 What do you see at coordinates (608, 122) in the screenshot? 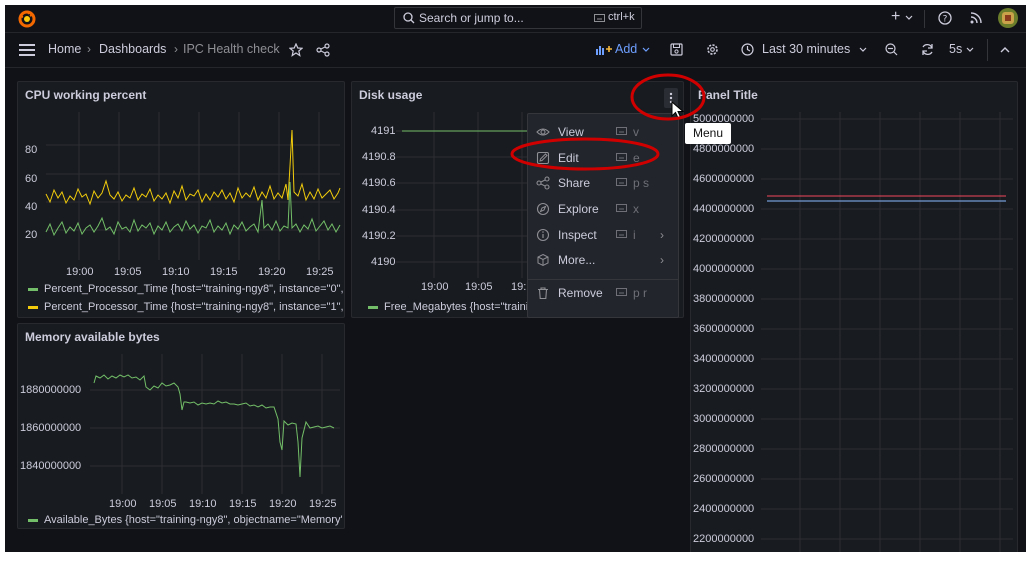
I see `annotation-overlay` at bounding box center [608, 122].